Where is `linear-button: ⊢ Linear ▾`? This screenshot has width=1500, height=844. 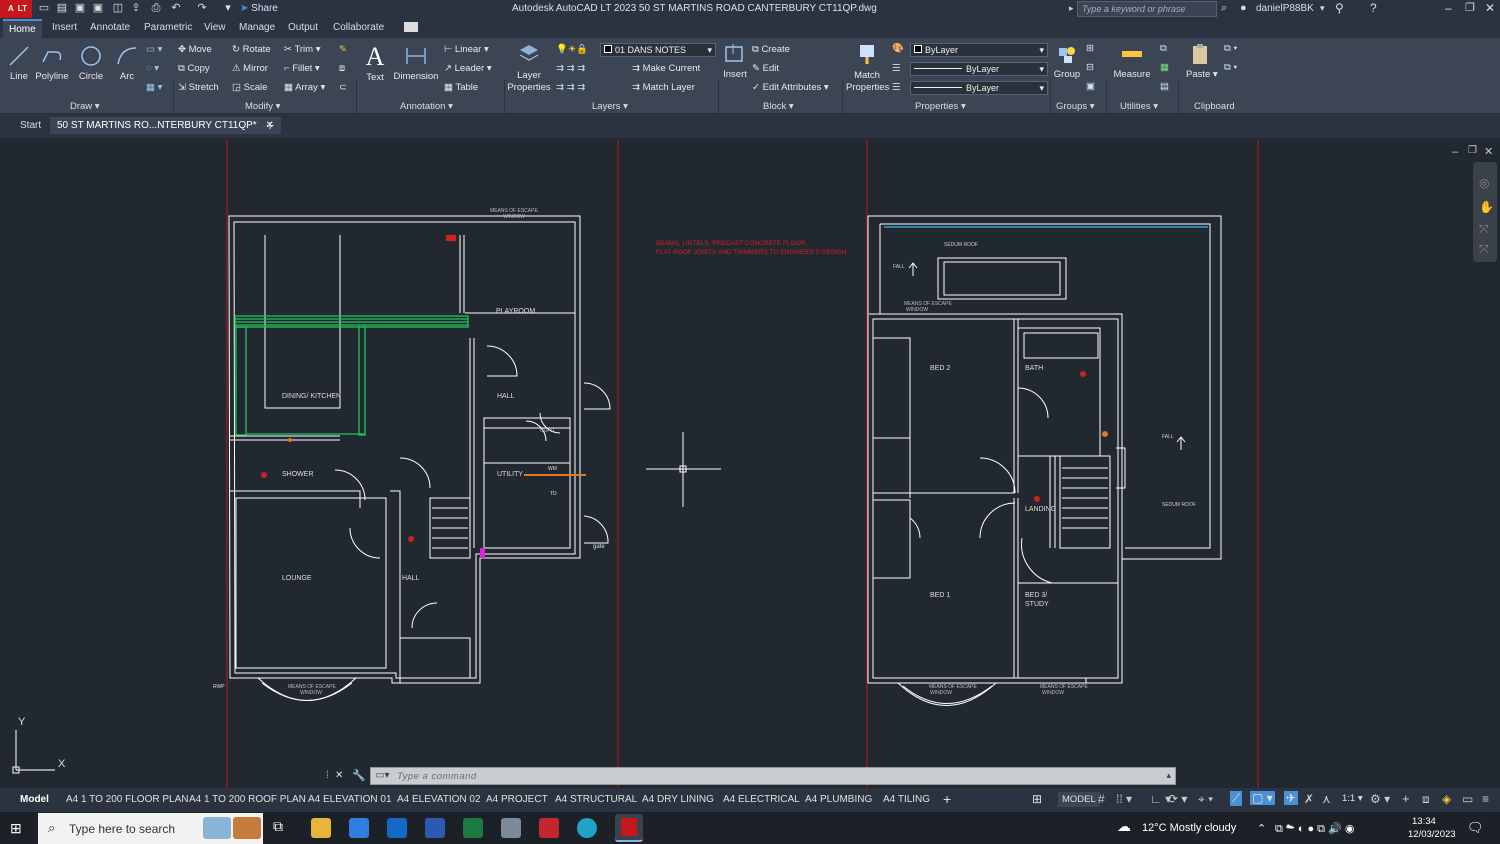 linear-button: ⊢ Linear ▾ is located at coordinates (466, 49).